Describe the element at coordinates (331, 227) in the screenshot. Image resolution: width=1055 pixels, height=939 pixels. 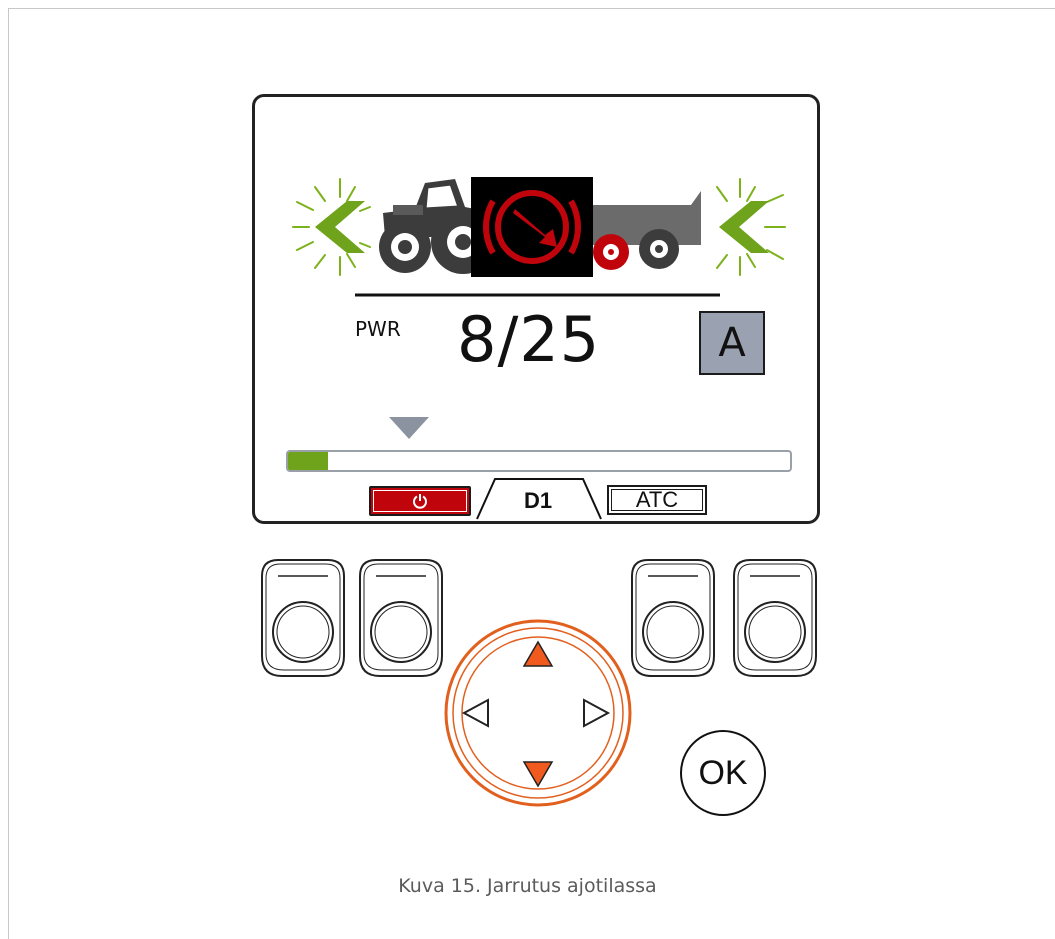
I see `left-chevron-blink-icon` at that location.